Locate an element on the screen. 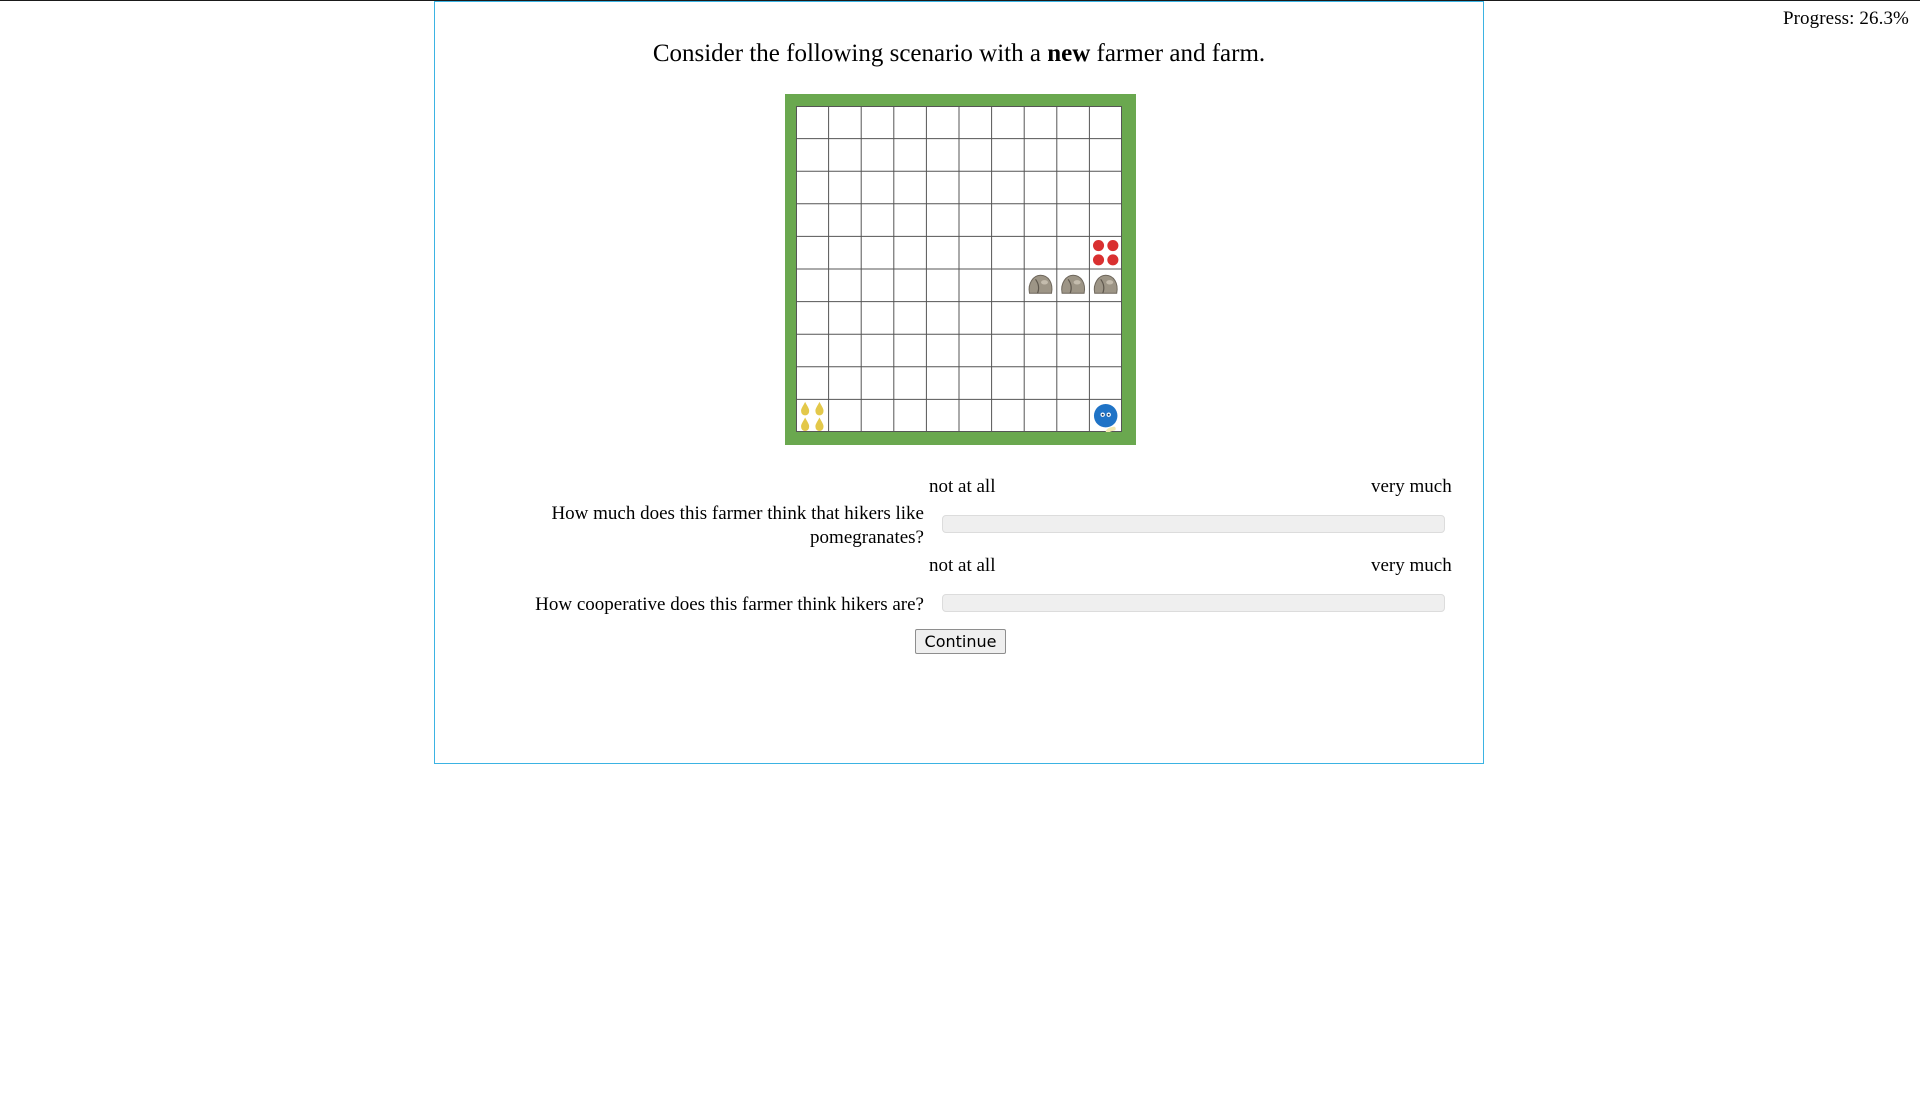 The image size is (1920, 1108). q1-slider is located at coordinates (1193, 524).